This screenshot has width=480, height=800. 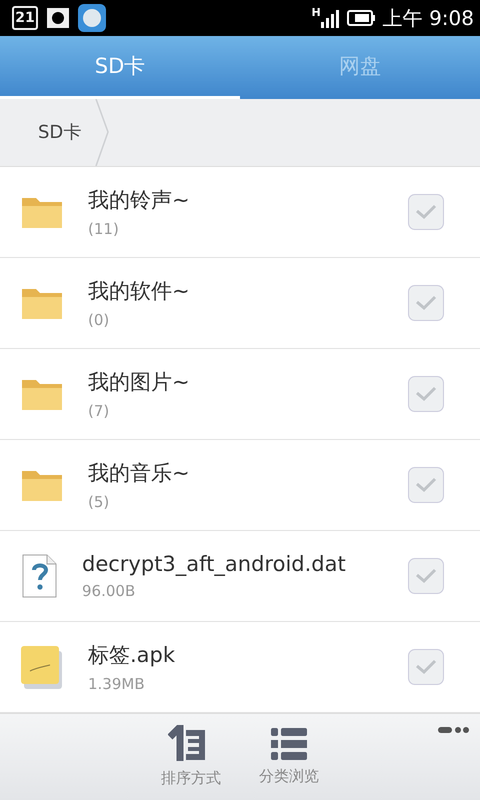 What do you see at coordinates (139, 382) in the screenshot?
I see `file-name: 我的图片~` at bounding box center [139, 382].